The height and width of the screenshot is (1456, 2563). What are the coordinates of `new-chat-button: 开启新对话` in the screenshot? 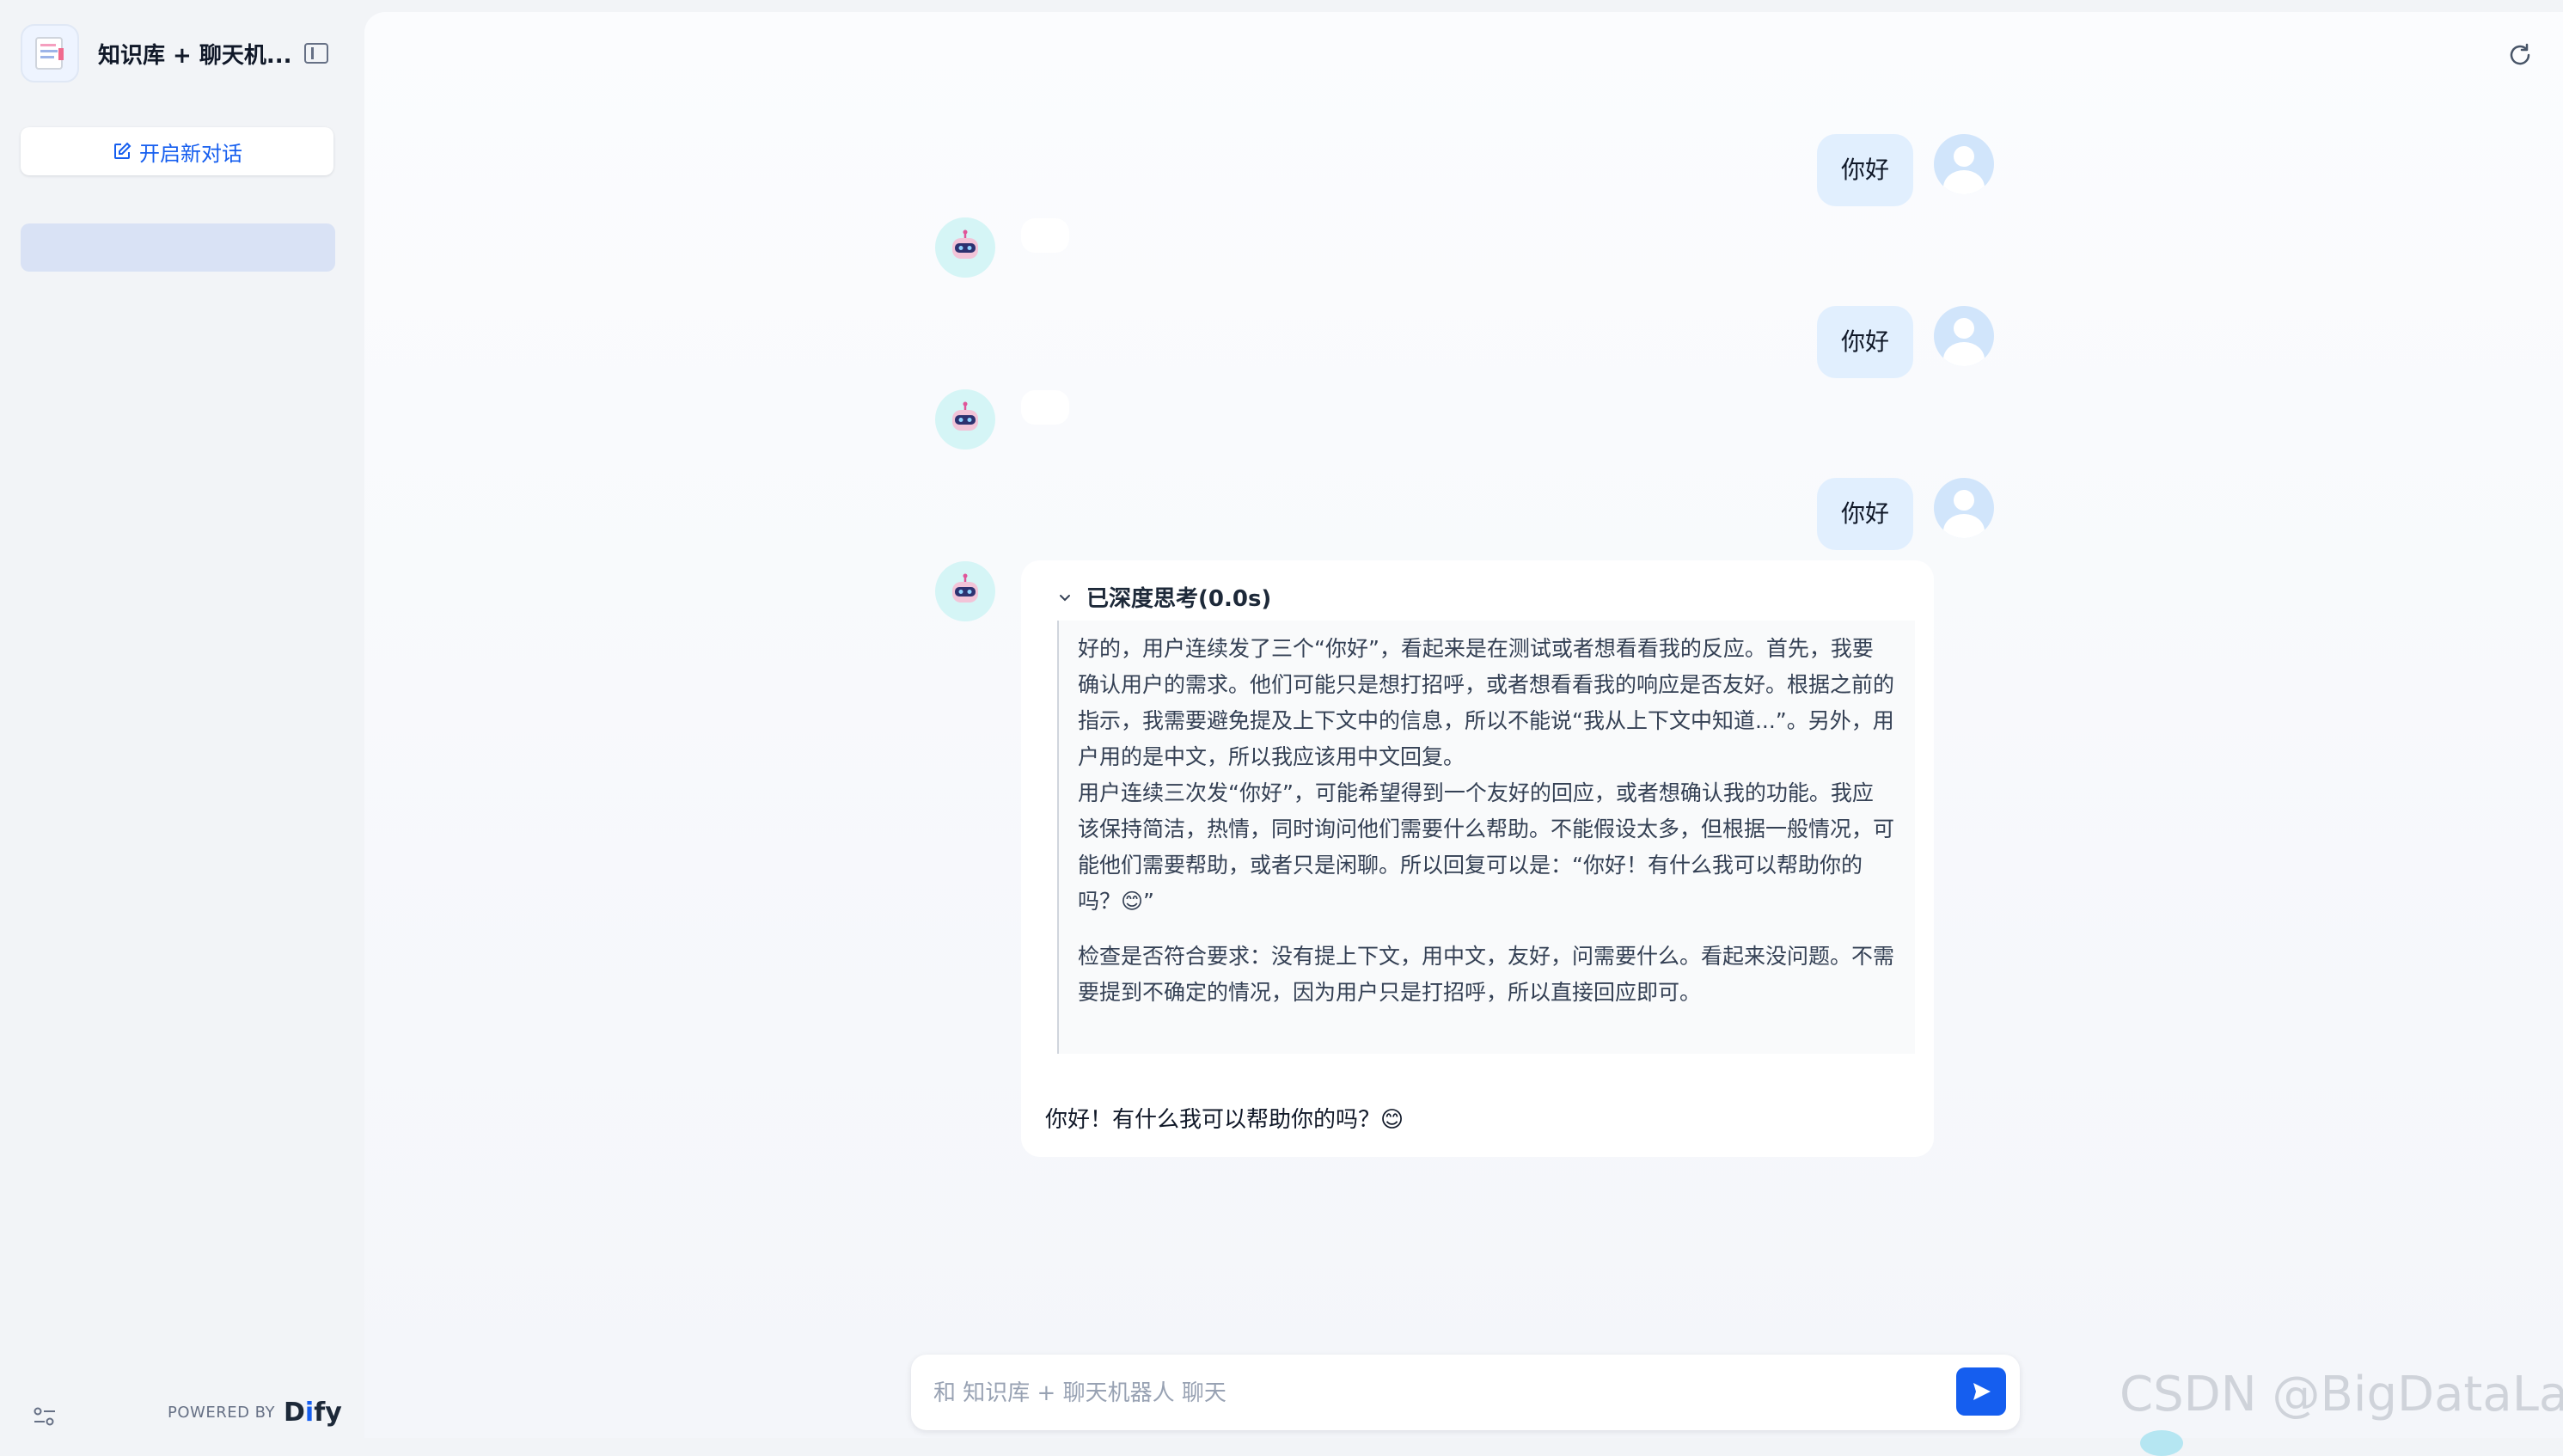 It's located at (177, 151).